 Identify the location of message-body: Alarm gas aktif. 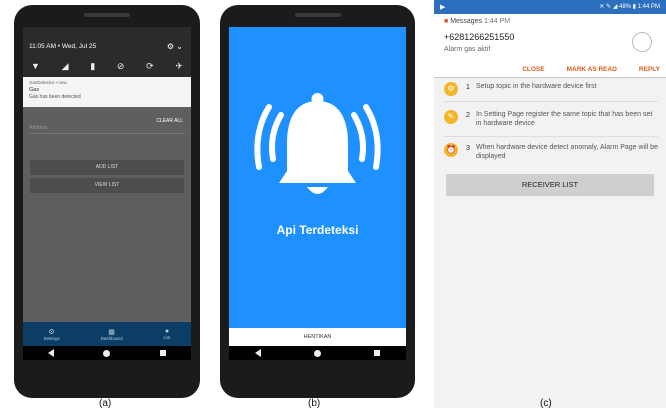
(467, 49).